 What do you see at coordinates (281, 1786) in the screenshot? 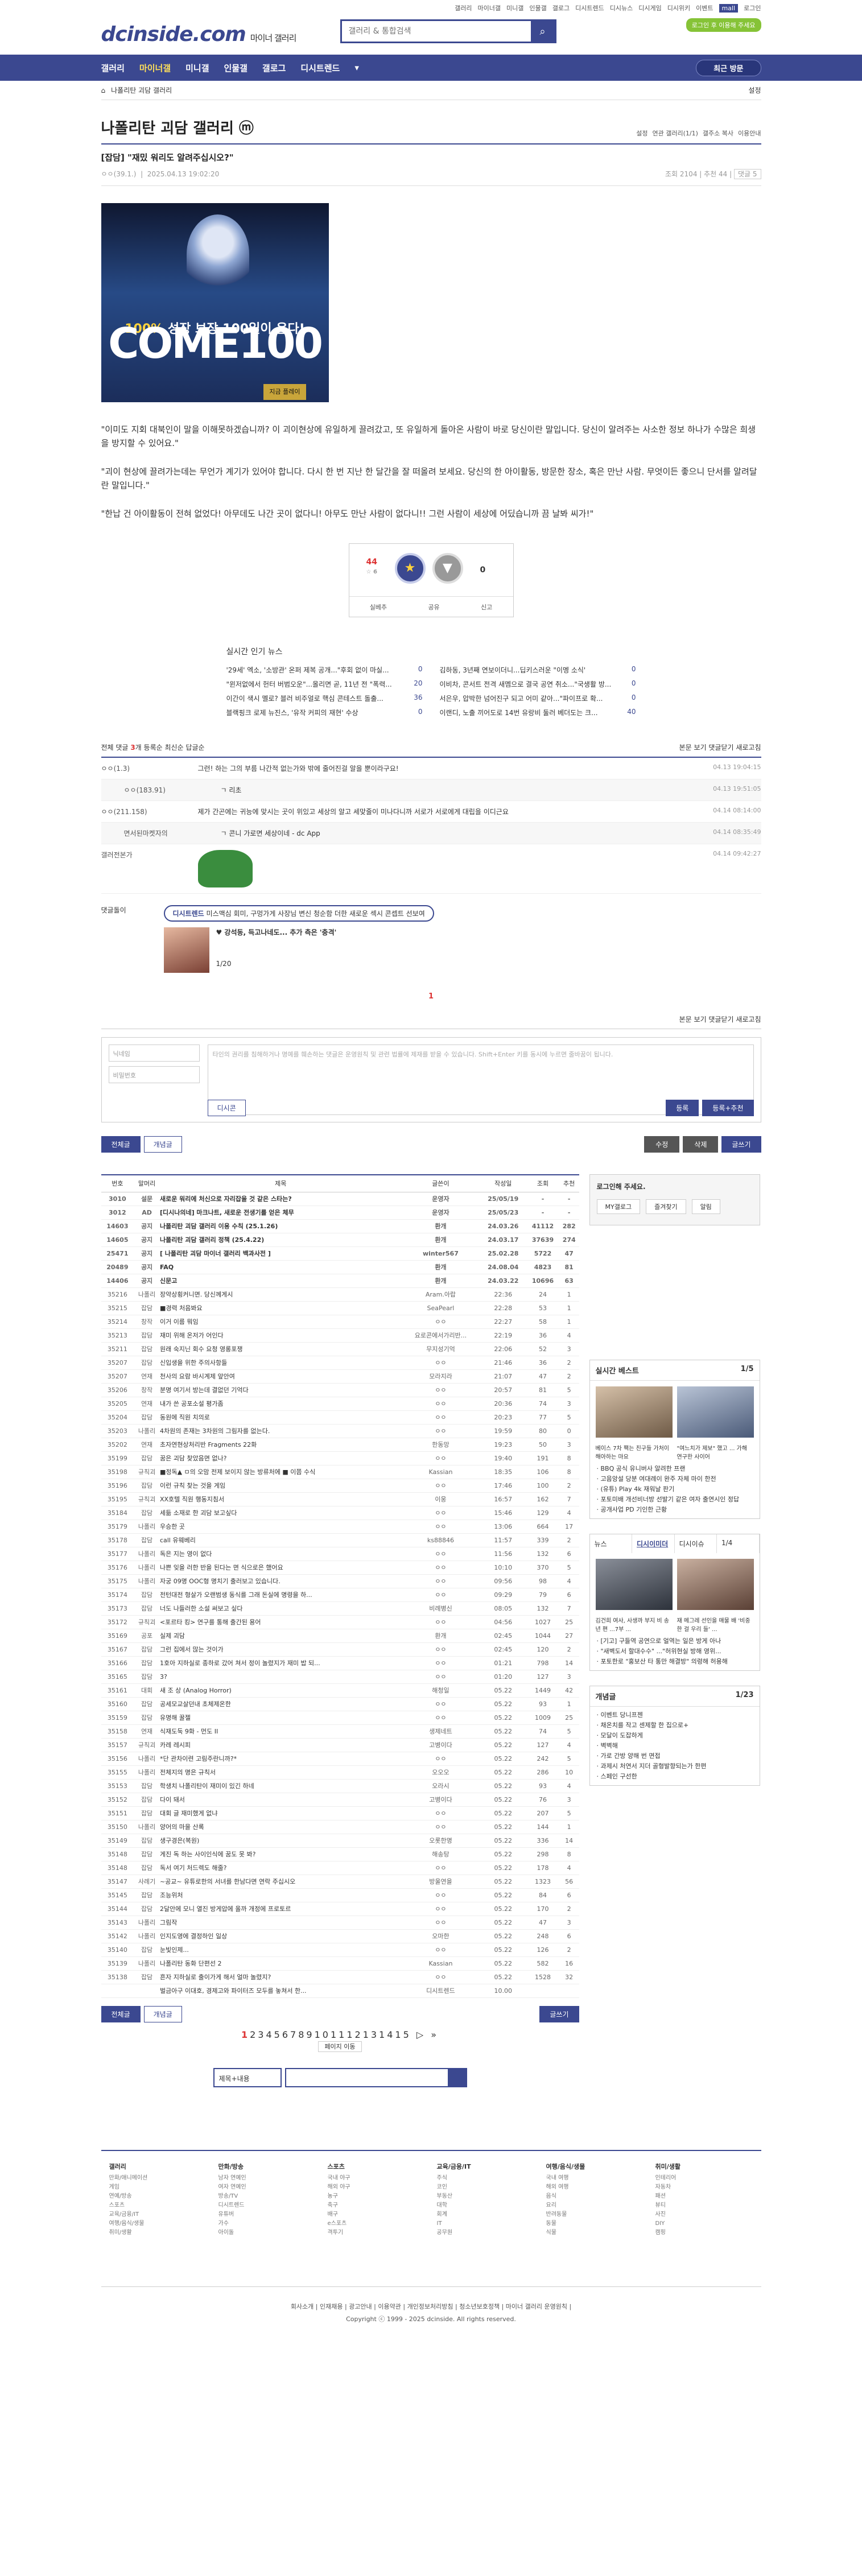
I see `post-title-cell: 학생치 나폴리탄이 재미이 있긴 하네` at bounding box center [281, 1786].